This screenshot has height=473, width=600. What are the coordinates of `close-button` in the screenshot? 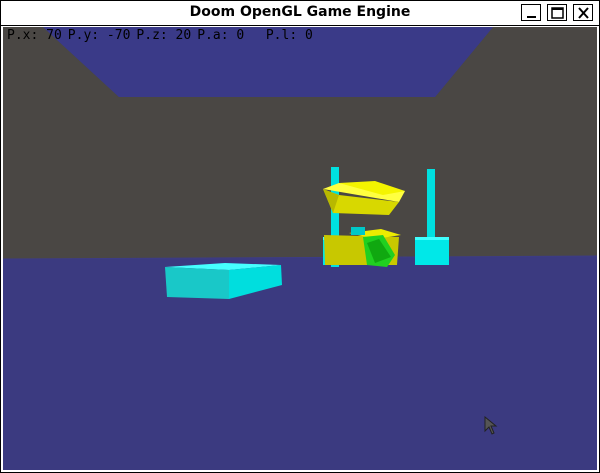 It's located at (583, 12).